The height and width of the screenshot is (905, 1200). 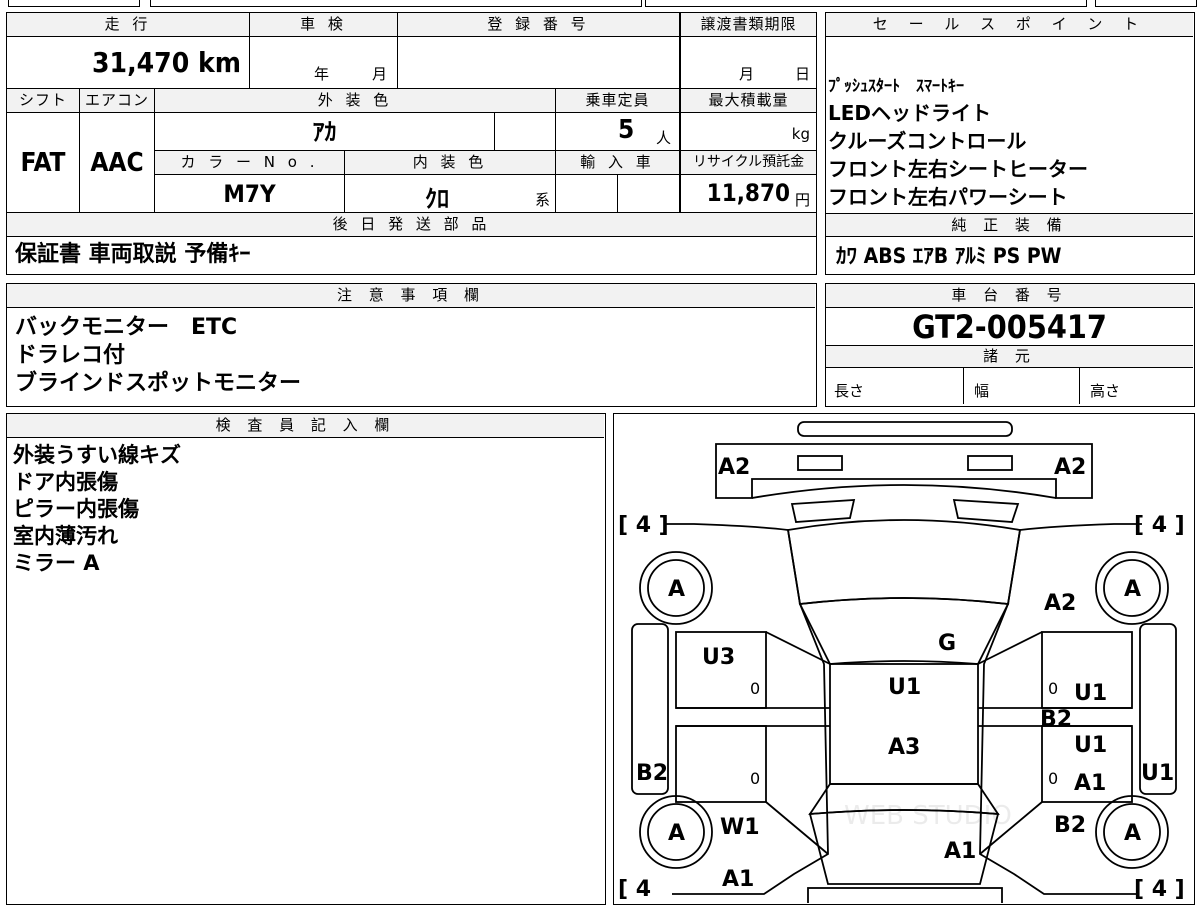 What do you see at coordinates (823, 511) in the screenshot?
I see `hood-slot-left` at bounding box center [823, 511].